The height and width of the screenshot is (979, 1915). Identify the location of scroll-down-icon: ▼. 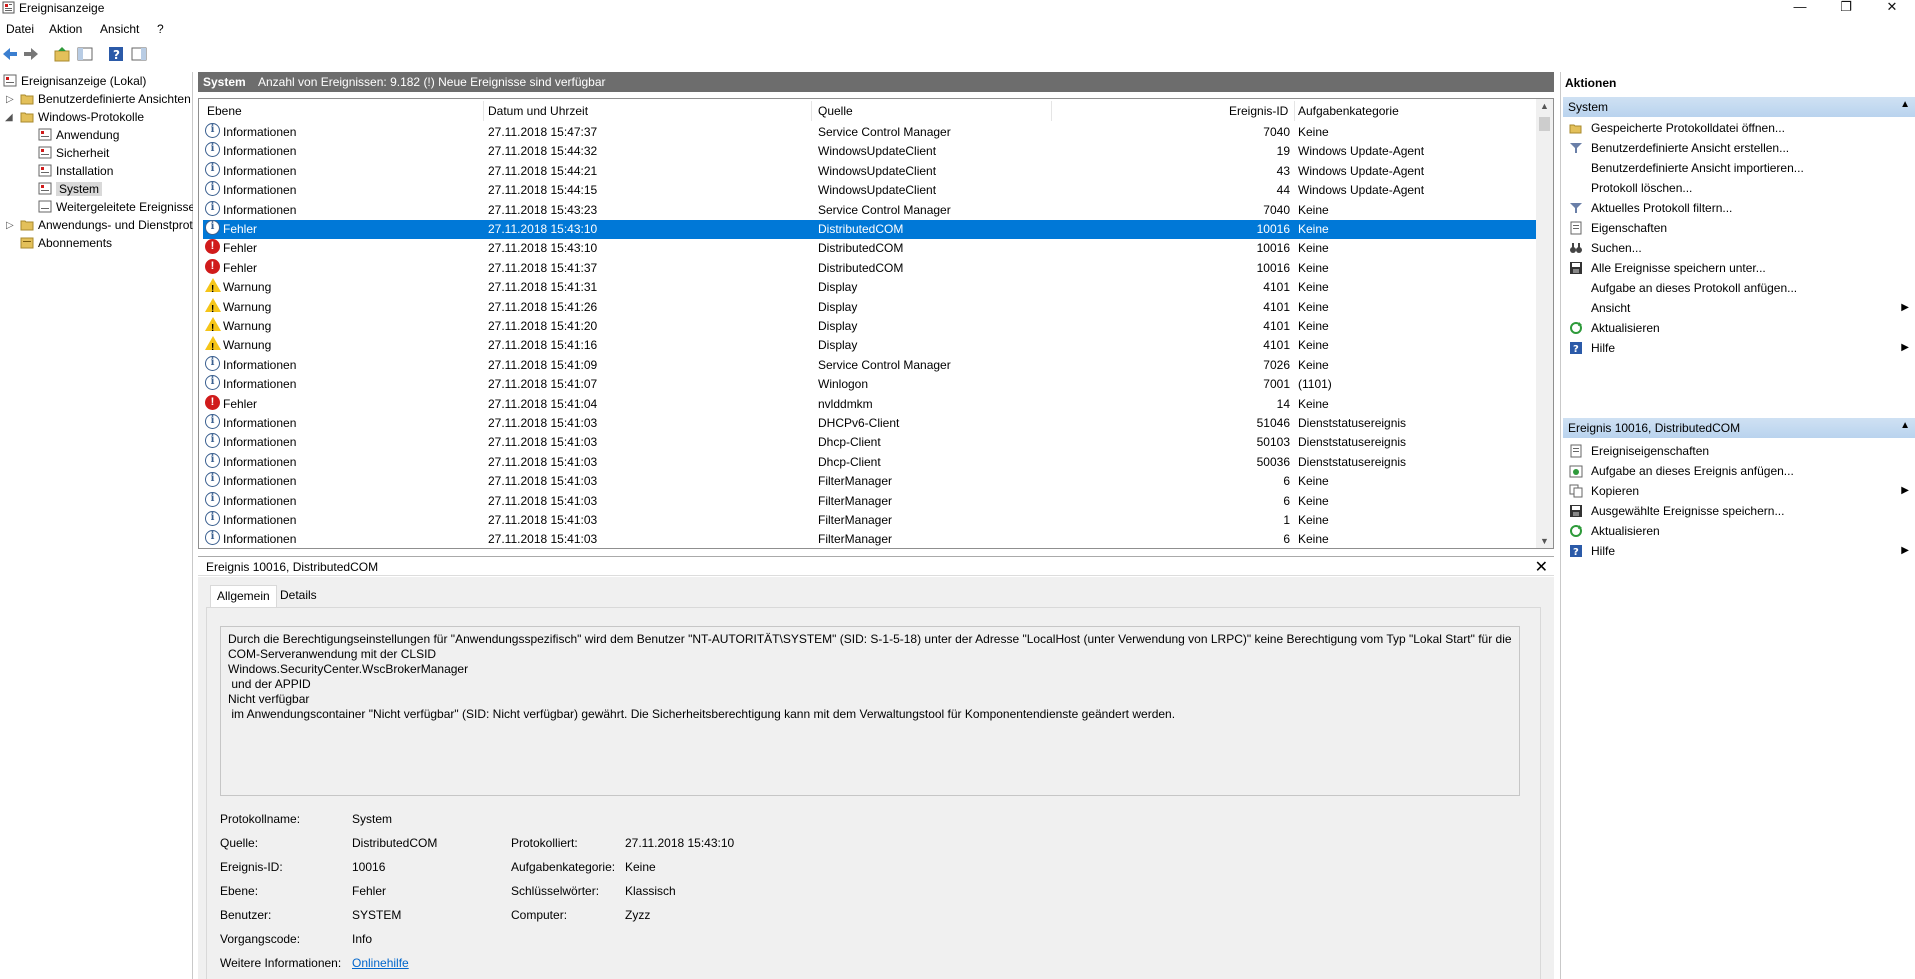
(1544, 541).